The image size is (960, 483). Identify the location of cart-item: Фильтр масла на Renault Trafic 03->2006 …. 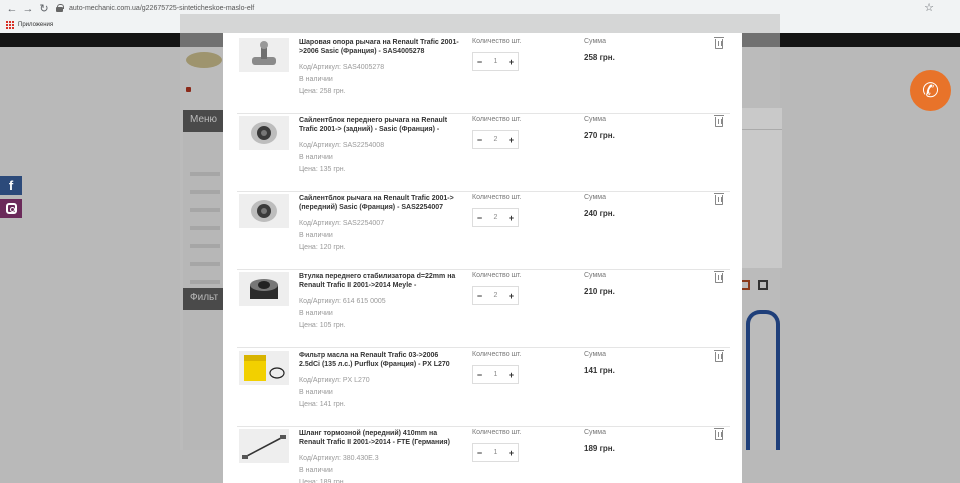
(483, 388).